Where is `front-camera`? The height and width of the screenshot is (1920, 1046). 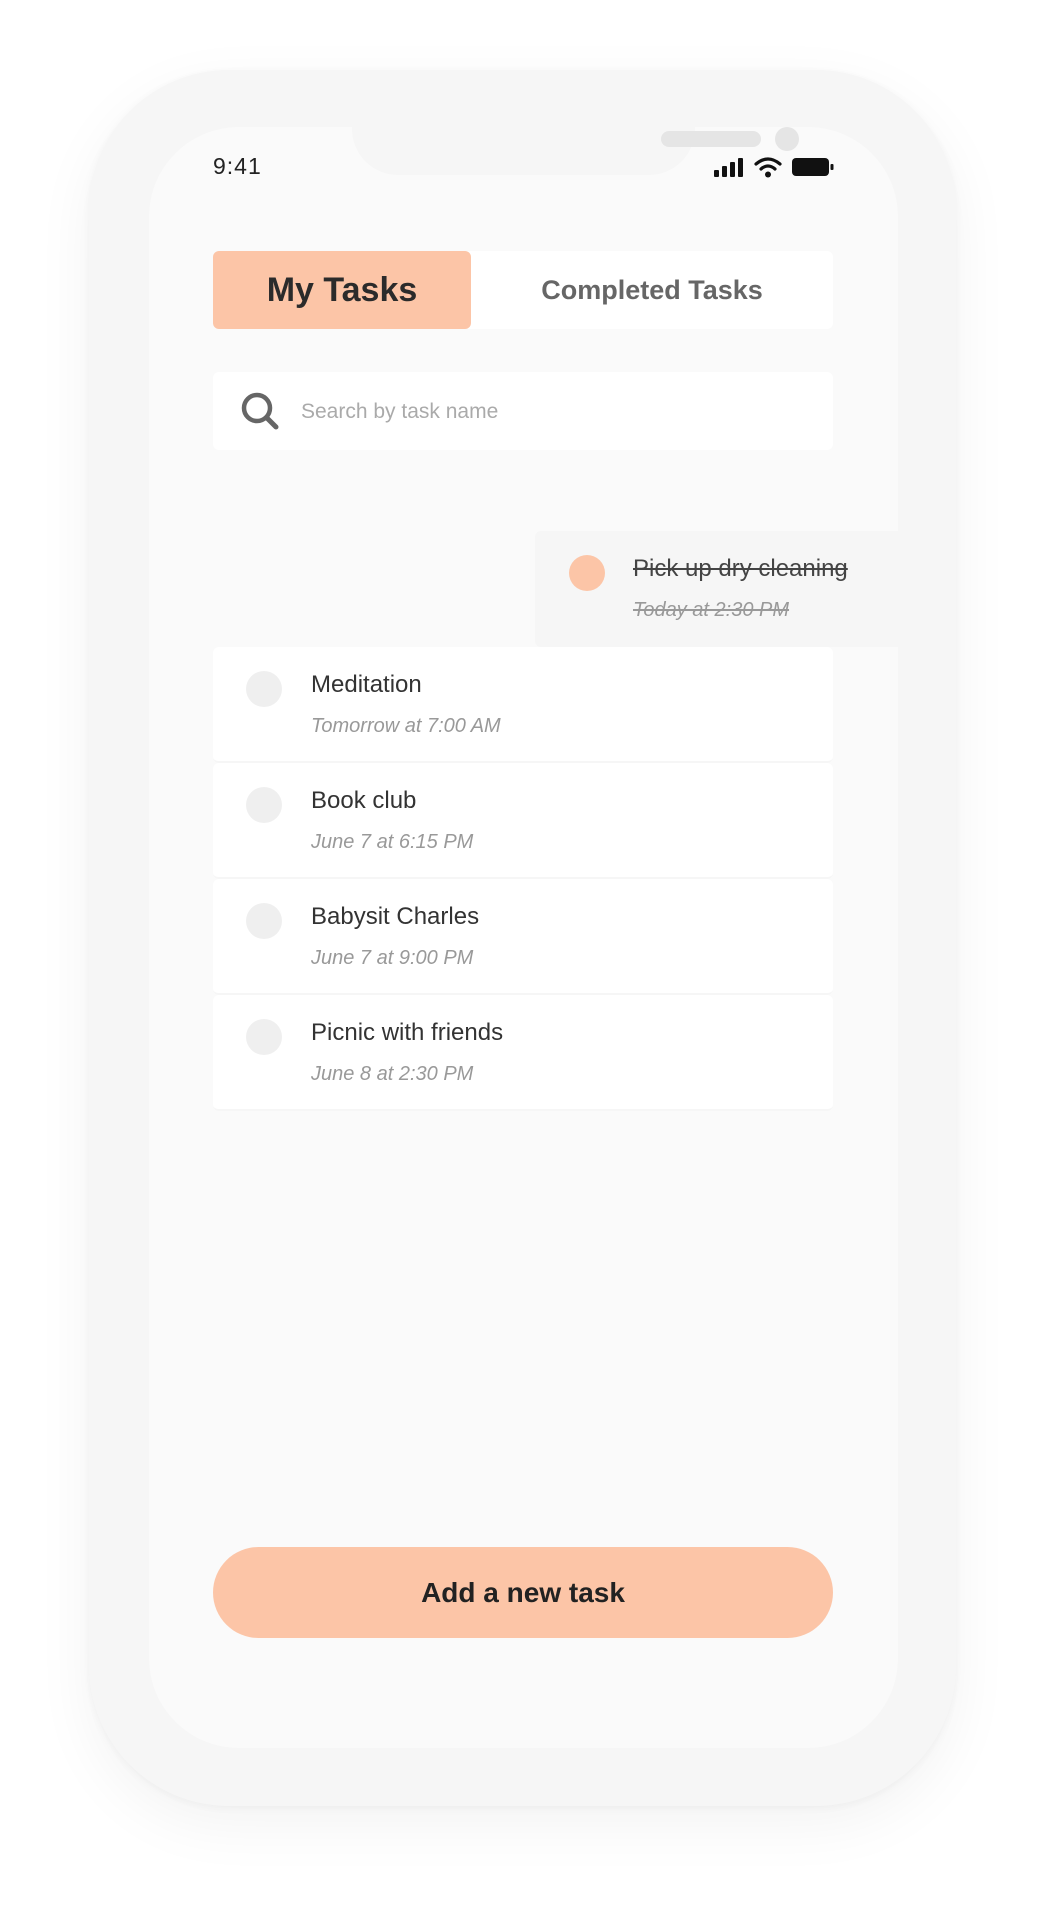 front-camera is located at coordinates (787, 139).